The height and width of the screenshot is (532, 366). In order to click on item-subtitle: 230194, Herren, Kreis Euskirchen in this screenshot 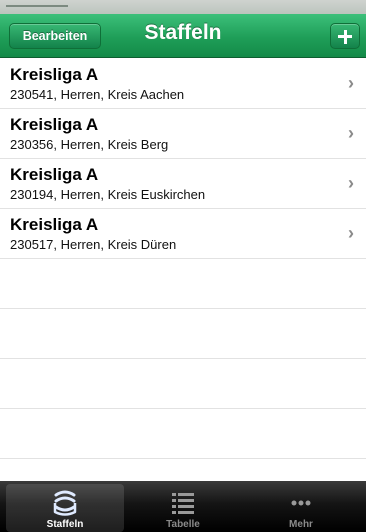, I will do `click(108, 194)`.